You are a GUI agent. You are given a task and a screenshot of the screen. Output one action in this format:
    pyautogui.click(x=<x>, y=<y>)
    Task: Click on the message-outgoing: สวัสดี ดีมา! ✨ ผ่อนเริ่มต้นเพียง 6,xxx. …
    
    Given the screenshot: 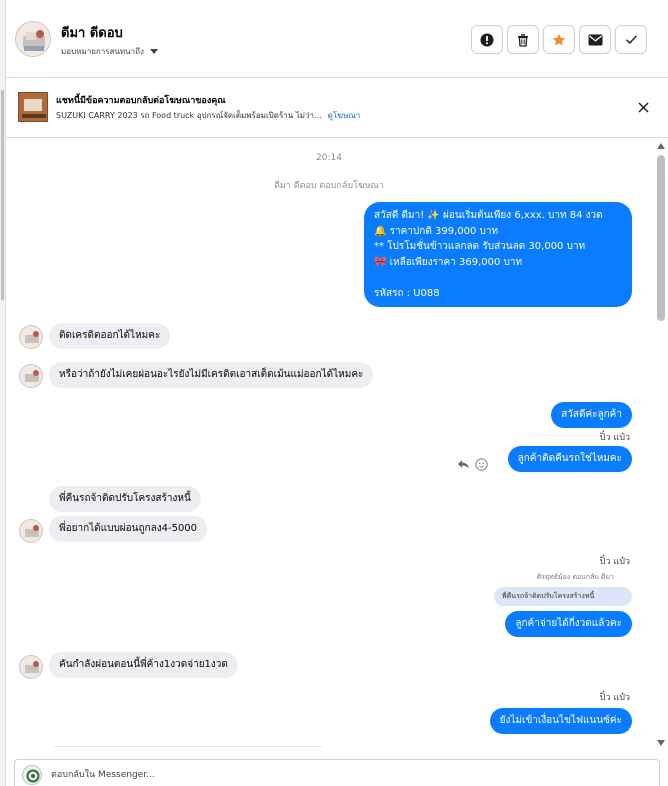 What is the action you would take?
    pyautogui.click(x=498, y=254)
    